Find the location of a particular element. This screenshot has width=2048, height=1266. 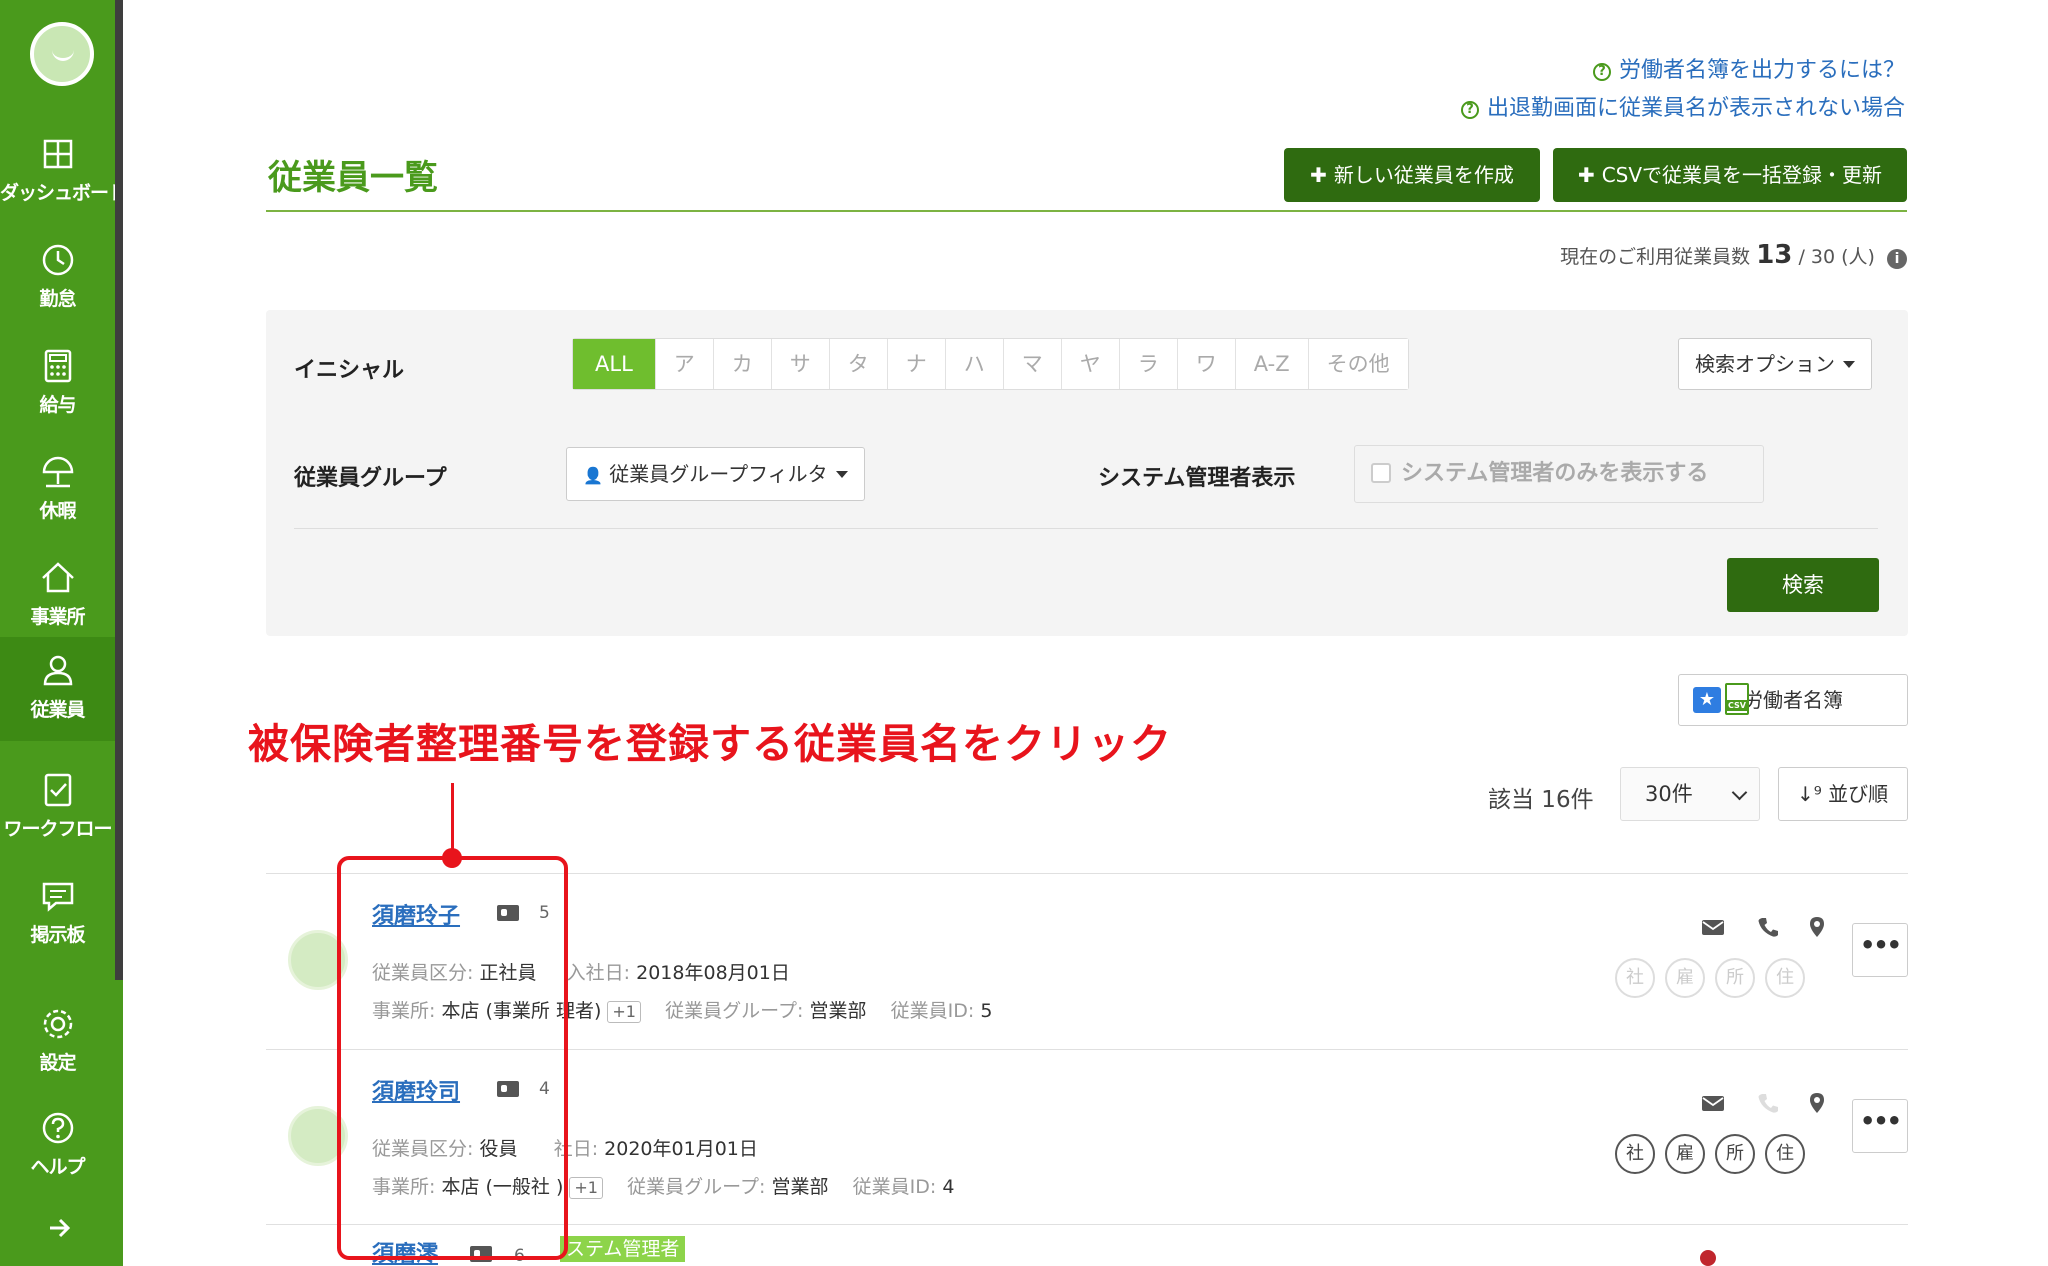

workflow-icon is located at coordinates (57, 790).